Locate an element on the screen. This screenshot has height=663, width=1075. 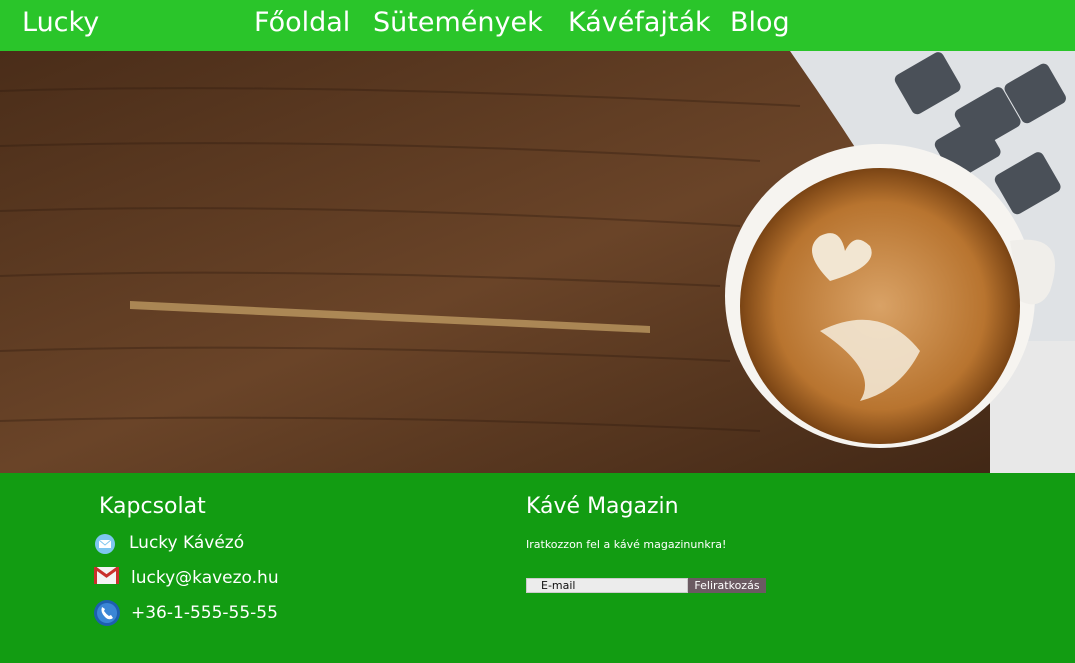
brand-logo: Lucky is located at coordinates (60, 22).